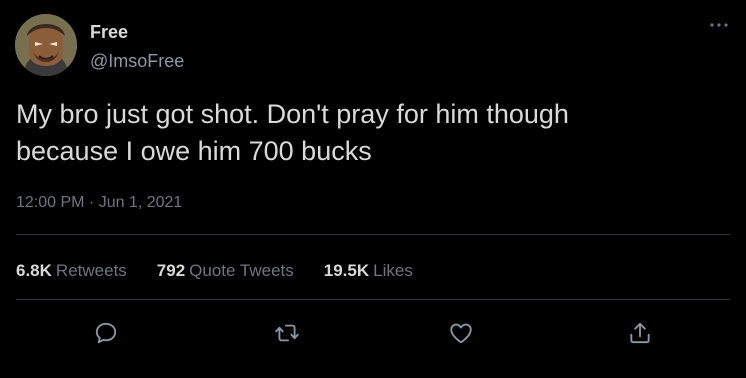 The width and height of the screenshot is (746, 378). I want to click on quote-tweets-stat: 792 Quote Tweets, so click(225, 271).